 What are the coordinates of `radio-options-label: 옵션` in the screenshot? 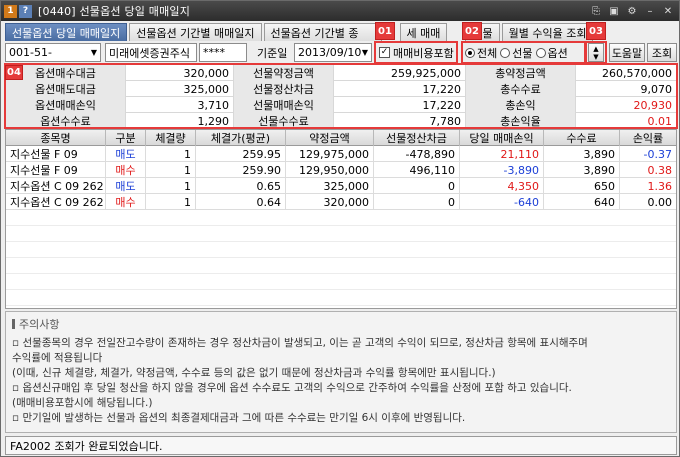 It's located at (557, 53).